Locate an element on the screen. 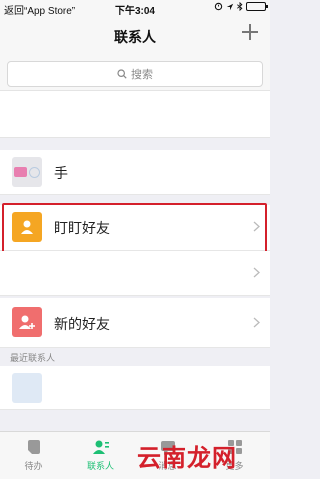 The width and height of the screenshot is (320, 479). nav-bar: 联系人 is located at coordinates (135, 36).